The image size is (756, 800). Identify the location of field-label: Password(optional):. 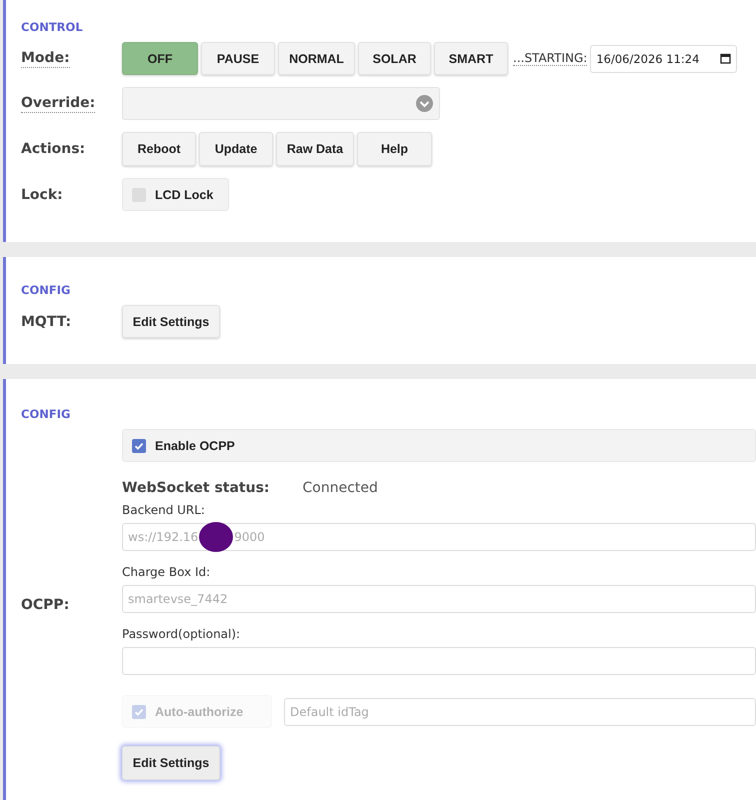
(182, 634).